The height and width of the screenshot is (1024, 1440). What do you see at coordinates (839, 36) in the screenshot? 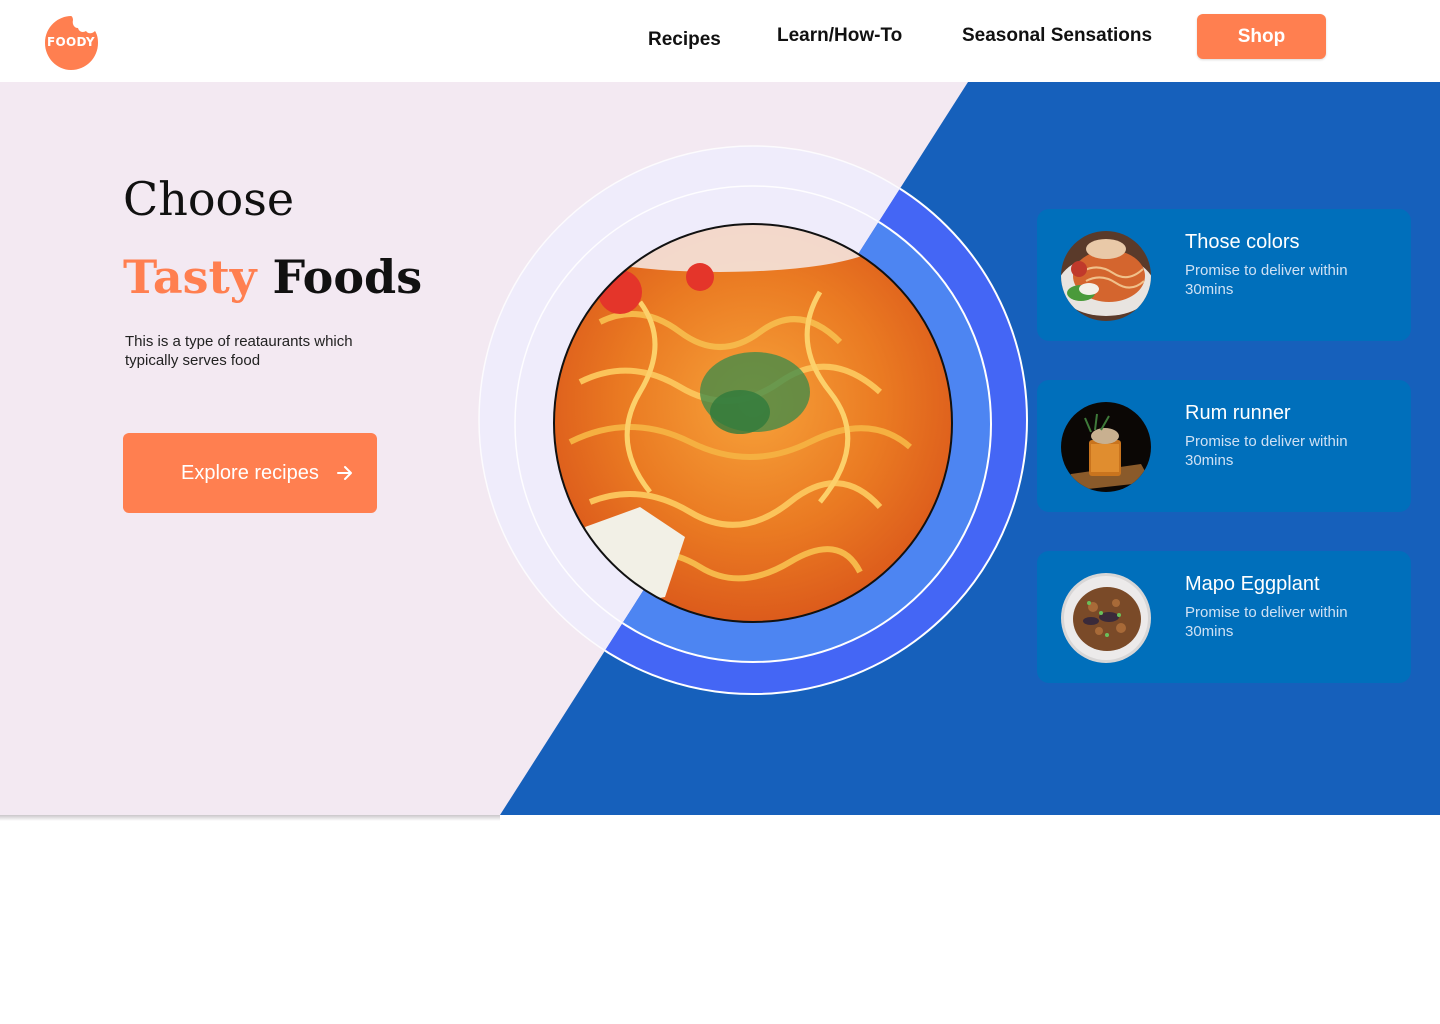
I see `nav-learn-howto-link: Learn/How-To` at bounding box center [839, 36].